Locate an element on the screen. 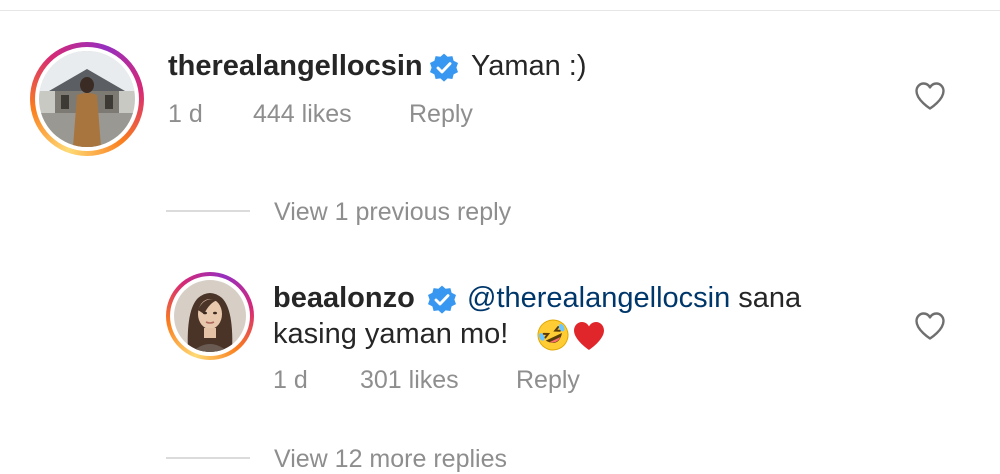 This screenshot has width=1000, height=474. top-divider is located at coordinates (500, 10).